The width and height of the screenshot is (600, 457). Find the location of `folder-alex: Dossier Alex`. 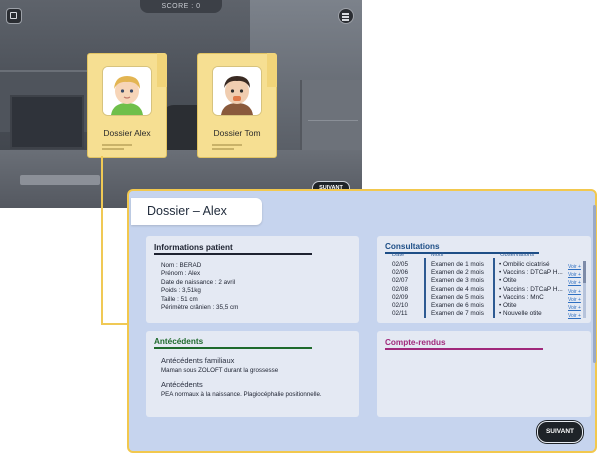

folder-alex: Dossier Alex is located at coordinates (127, 105).